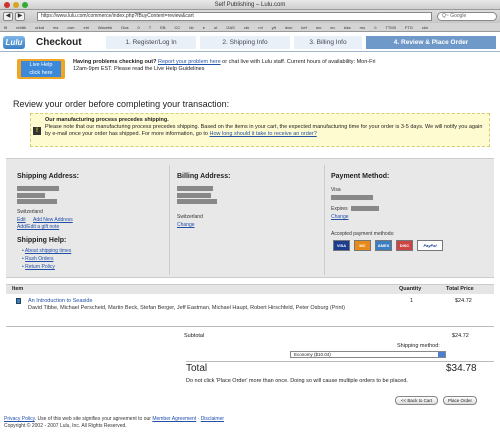  I want to click on col-item: Item, so click(18, 289).